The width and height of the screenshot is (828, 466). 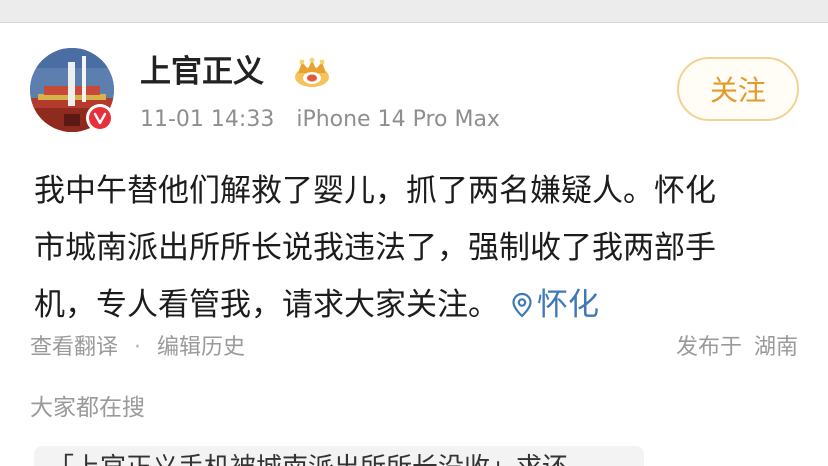 I want to click on verified-v-badge-icon, so click(x=100, y=118).